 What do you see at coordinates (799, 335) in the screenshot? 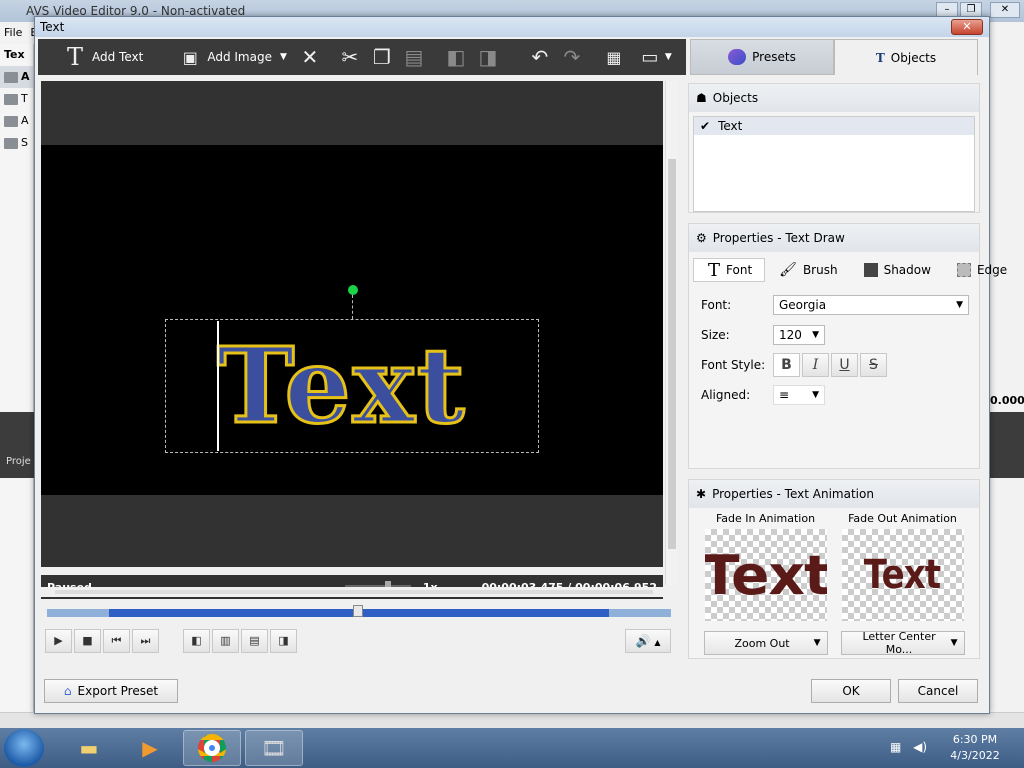
I see `size-select: 120 ▼` at bounding box center [799, 335].